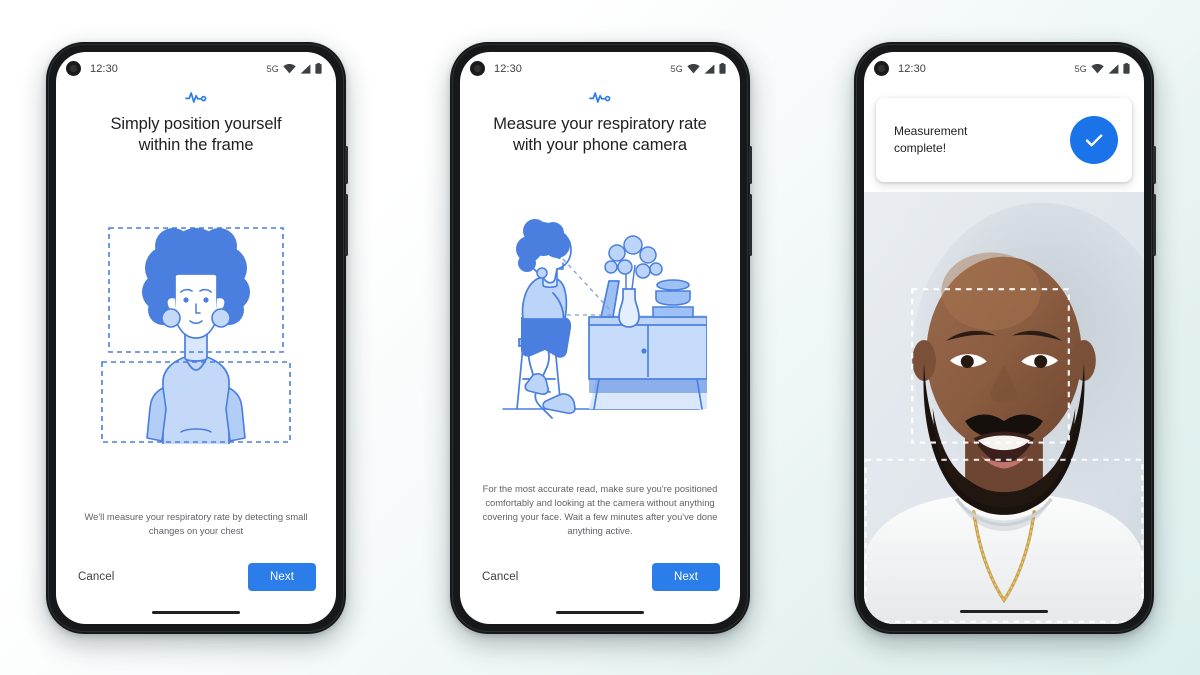 Image resolution: width=1200 pixels, height=675 pixels. I want to click on illustration-person-in-frame, so click(196, 333).